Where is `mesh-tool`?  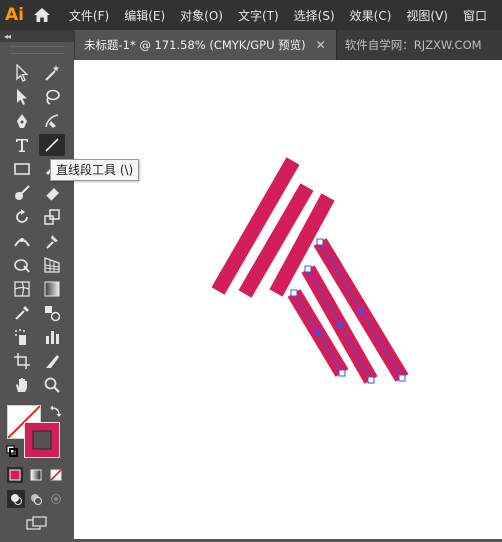 mesh-tool is located at coordinates (22, 289).